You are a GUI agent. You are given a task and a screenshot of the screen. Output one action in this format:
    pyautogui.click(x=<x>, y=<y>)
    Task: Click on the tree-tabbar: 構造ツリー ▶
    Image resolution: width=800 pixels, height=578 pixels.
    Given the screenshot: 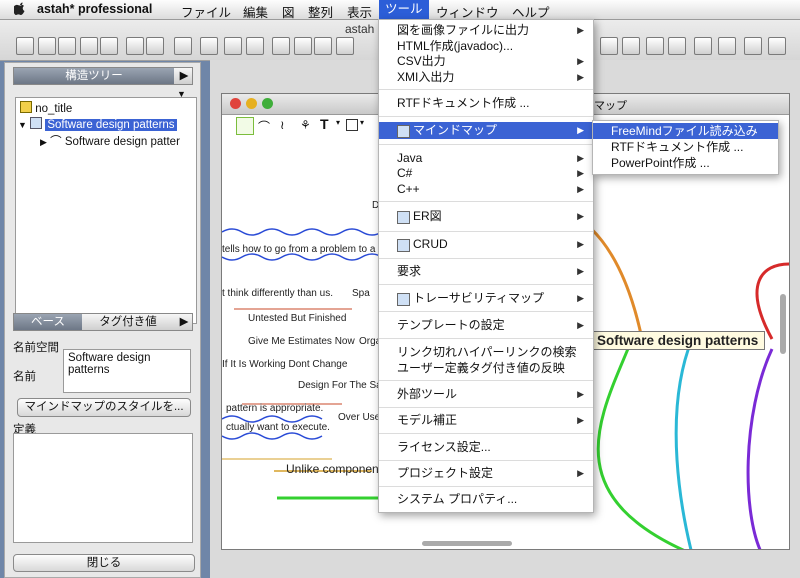 What is the action you would take?
    pyautogui.click(x=103, y=76)
    